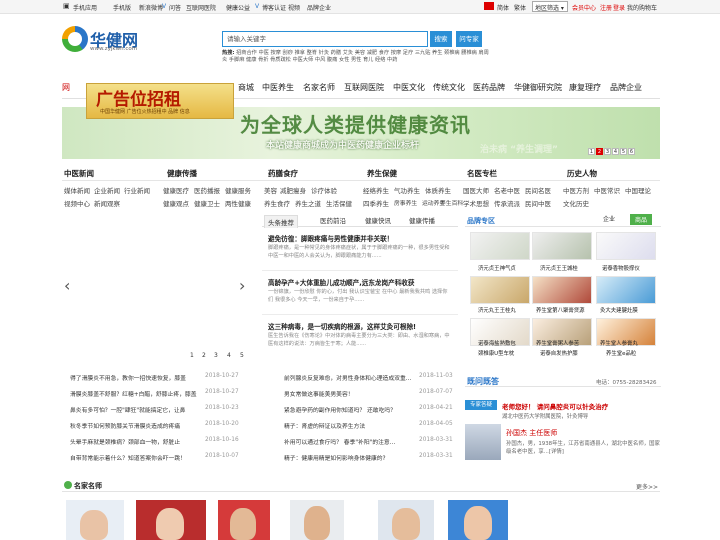 The image size is (720, 540). What do you see at coordinates (293, 190) in the screenshot?
I see `category-link: 减肥瘦身` at bounding box center [293, 190].